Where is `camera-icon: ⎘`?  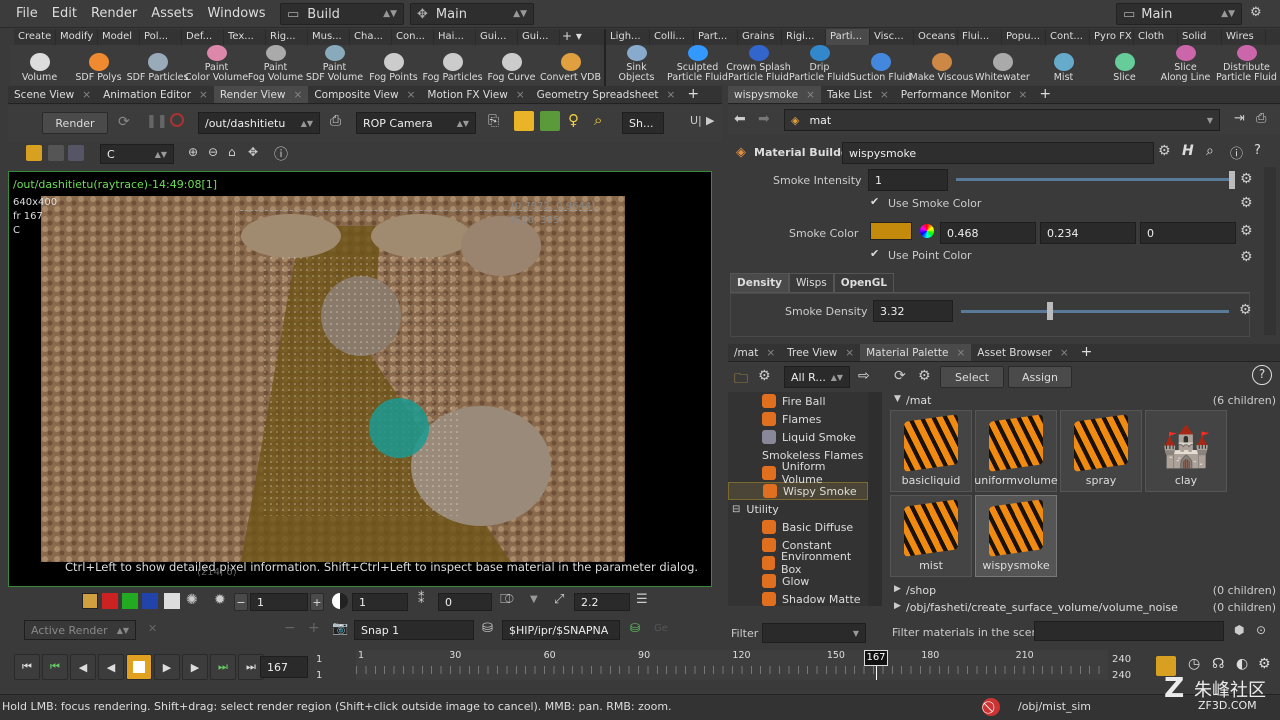 camera-icon: ⎘ is located at coordinates (493, 121).